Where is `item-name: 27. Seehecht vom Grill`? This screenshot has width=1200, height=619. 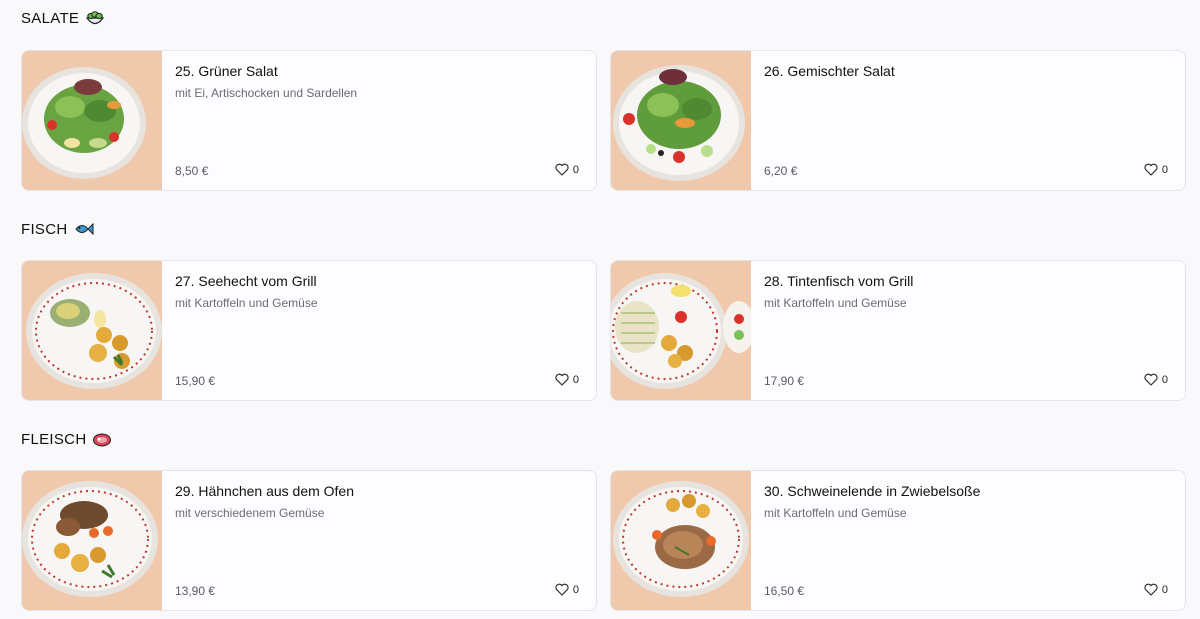 item-name: 27. Seehecht vom Grill is located at coordinates (246, 281).